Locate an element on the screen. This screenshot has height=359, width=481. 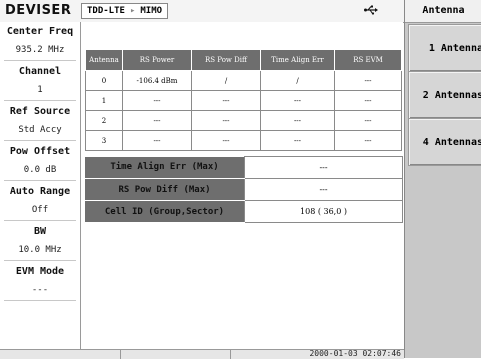
param-channel: Channel 1 is located at coordinates (40, 82).